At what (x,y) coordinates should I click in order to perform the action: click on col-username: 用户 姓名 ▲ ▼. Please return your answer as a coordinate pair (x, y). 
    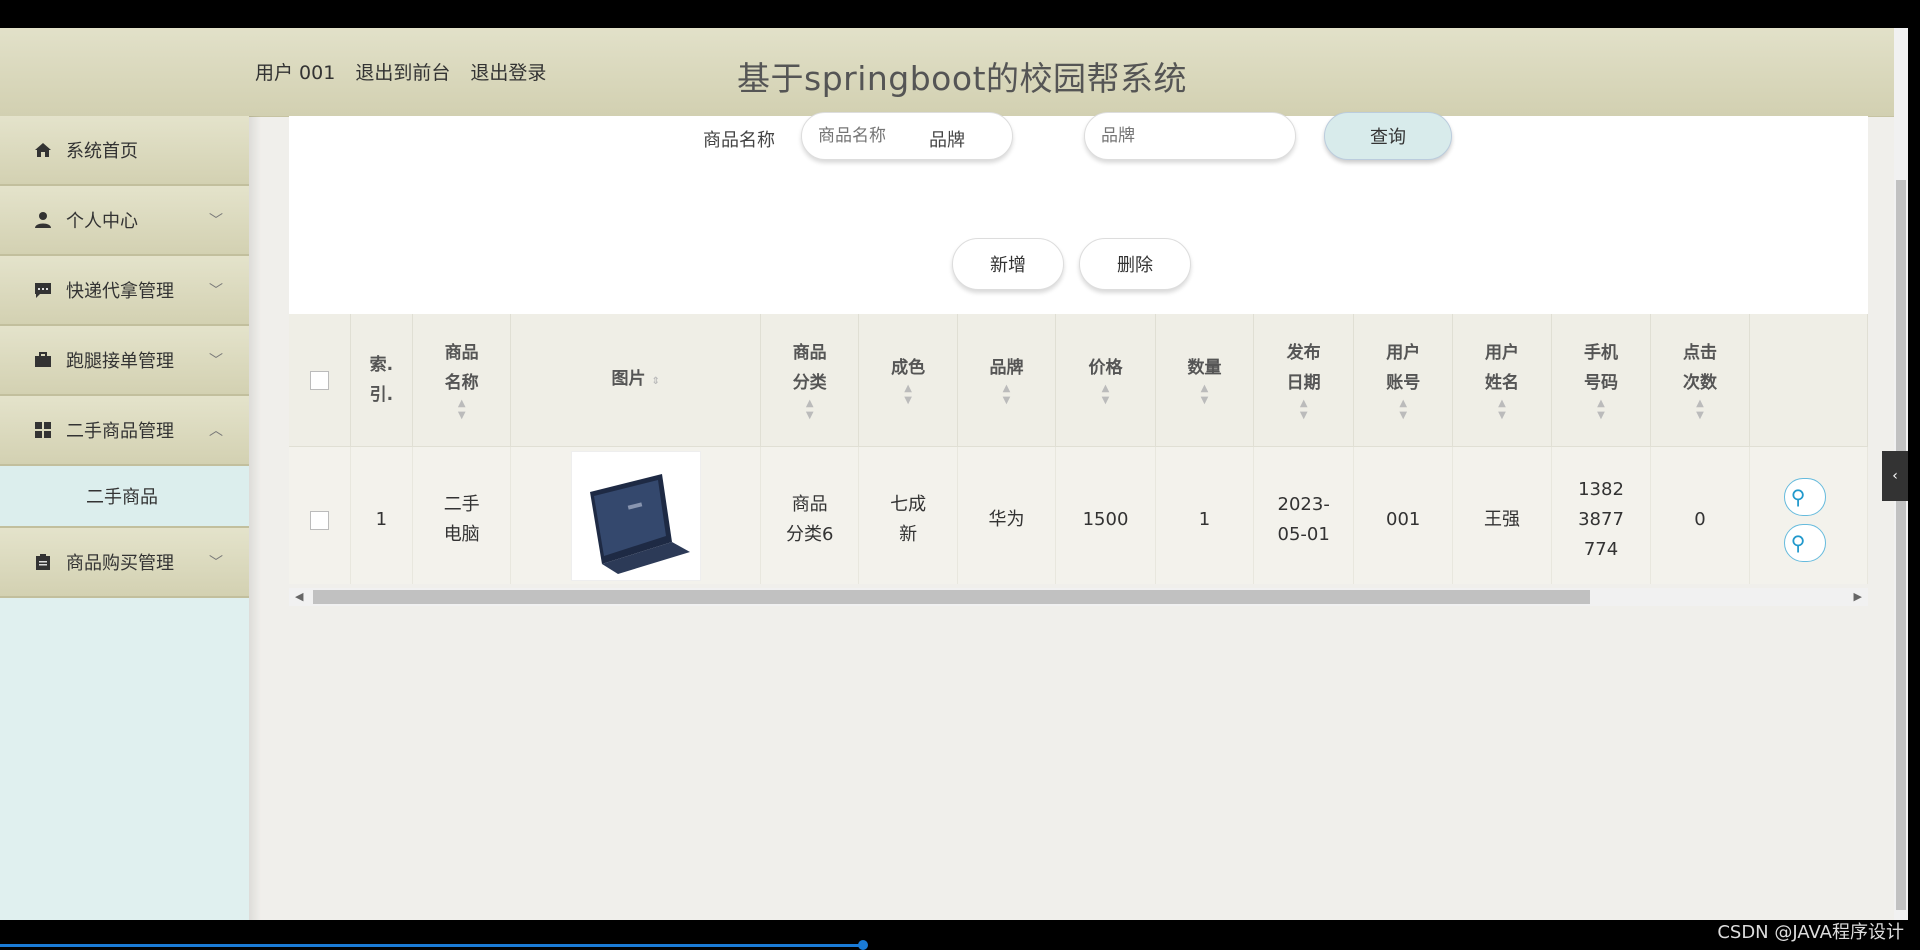
    Looking at the image, I should click on (1502, 380).